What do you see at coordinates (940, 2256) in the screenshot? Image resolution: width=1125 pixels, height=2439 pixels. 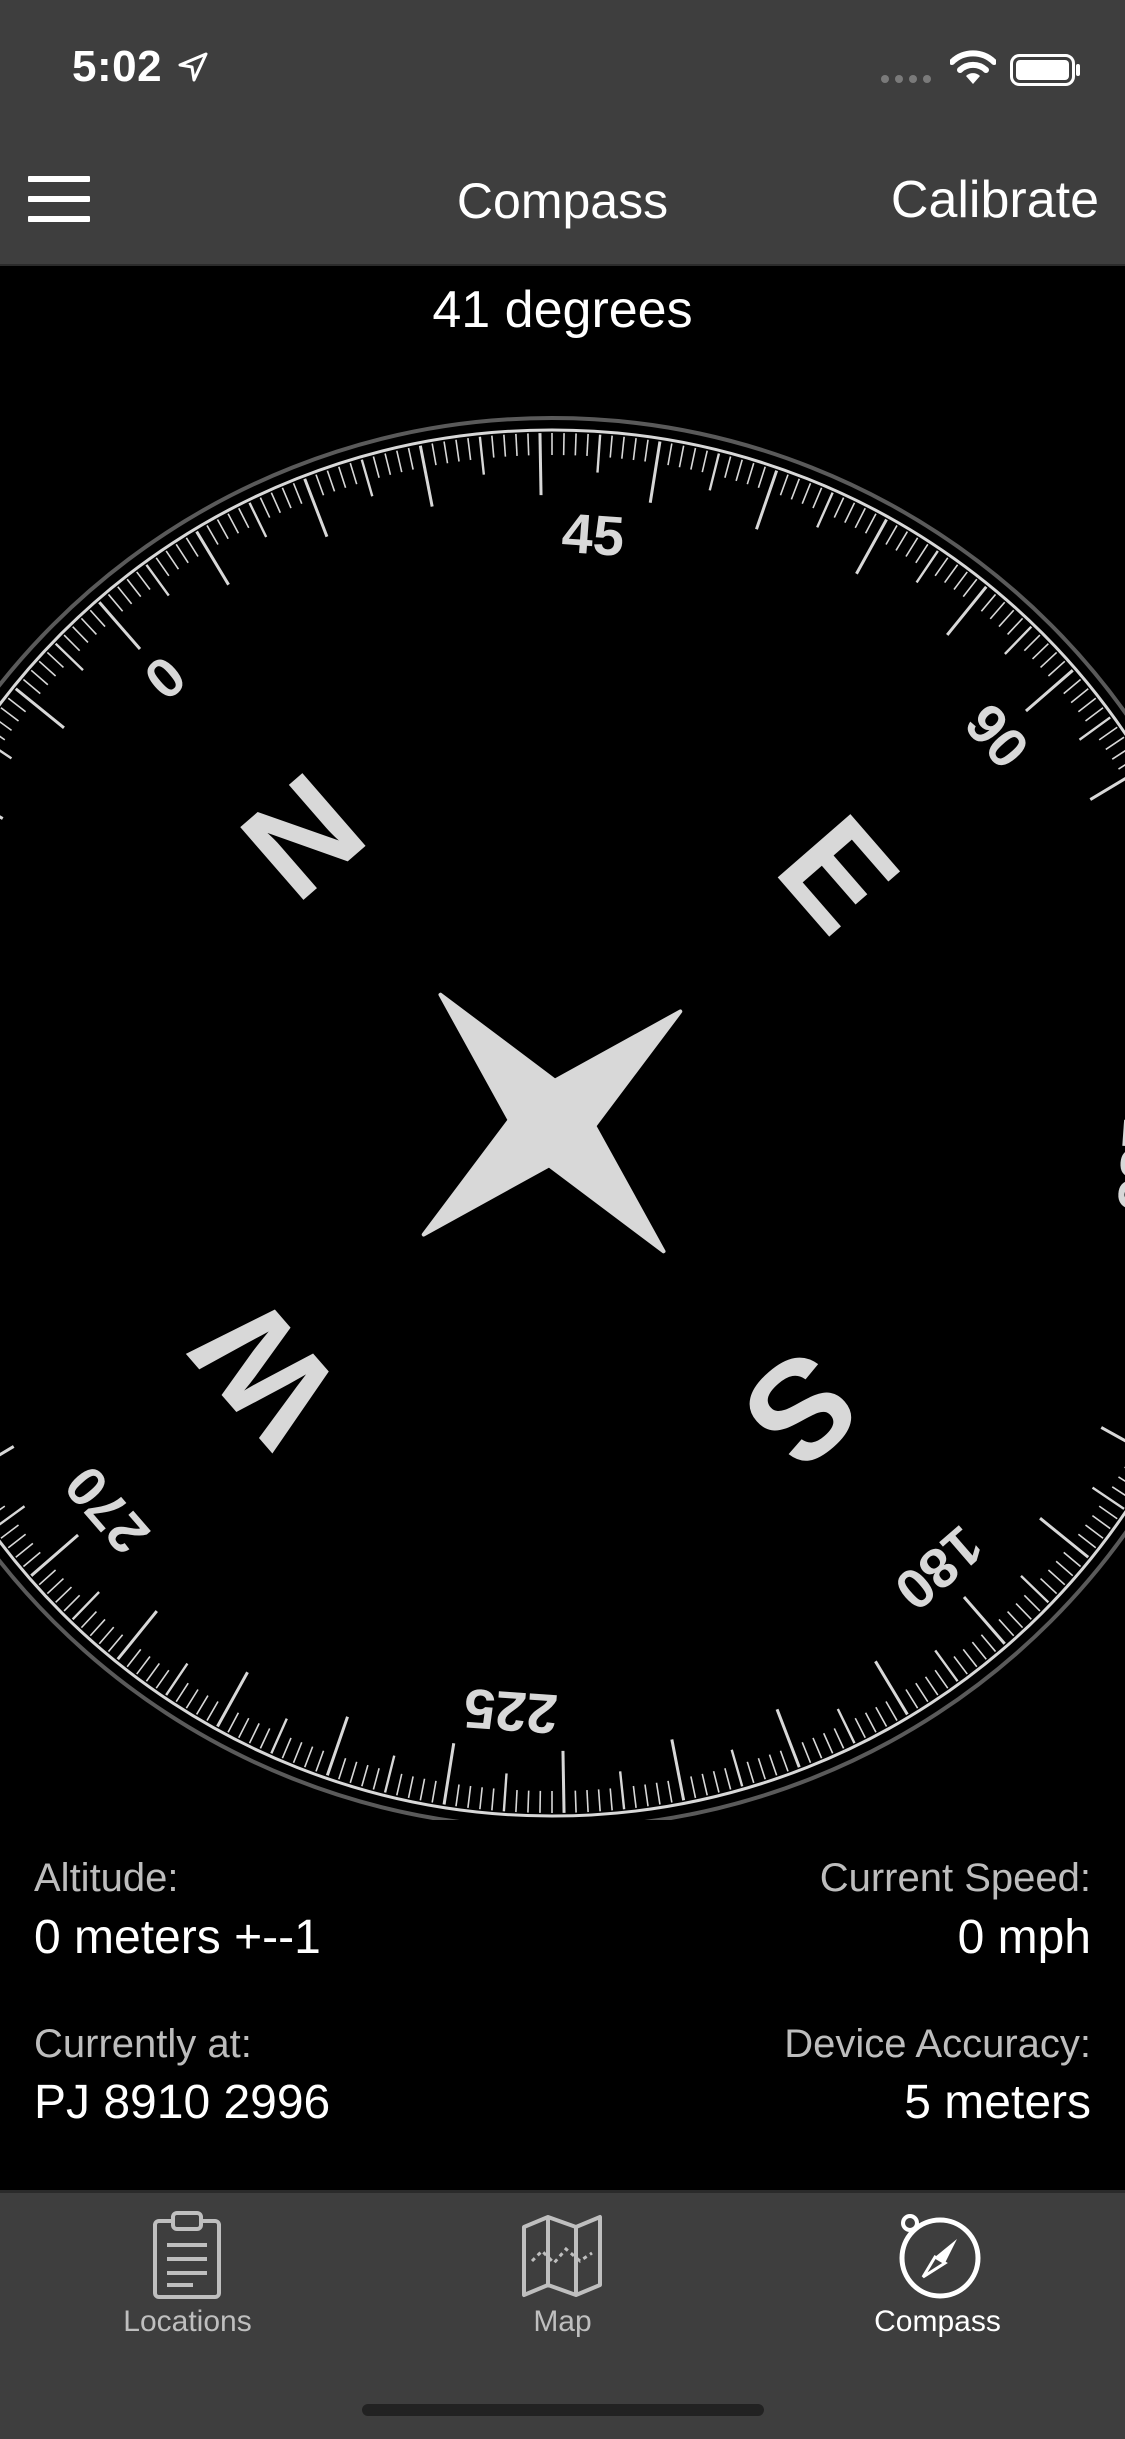 I see `compass-icon` at bounding box center [940, 2256].